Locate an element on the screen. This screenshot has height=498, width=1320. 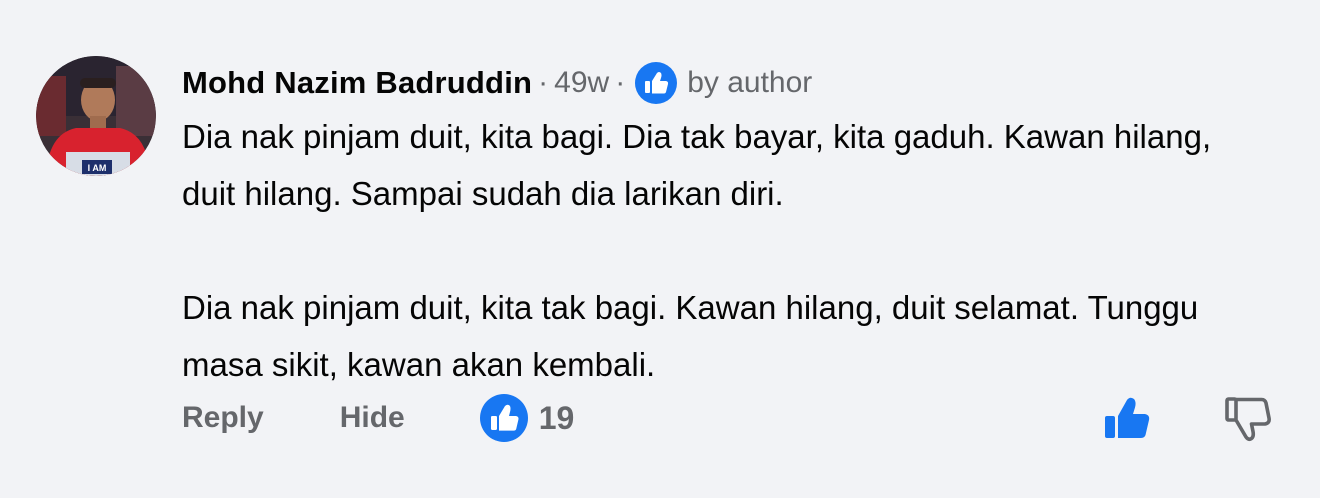
like-reaction-icon is located at coordinates (503, 418).